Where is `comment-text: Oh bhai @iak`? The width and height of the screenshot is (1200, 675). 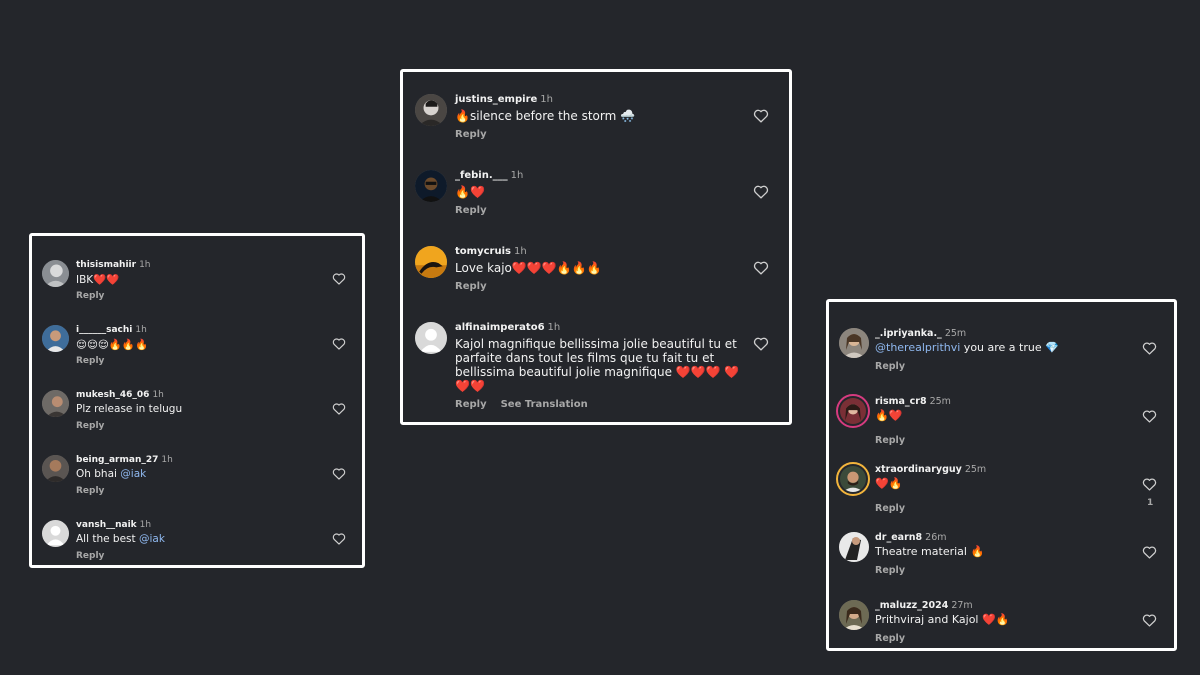 comment-text: Oh bhai @iak is located at coordinates (111, 474).